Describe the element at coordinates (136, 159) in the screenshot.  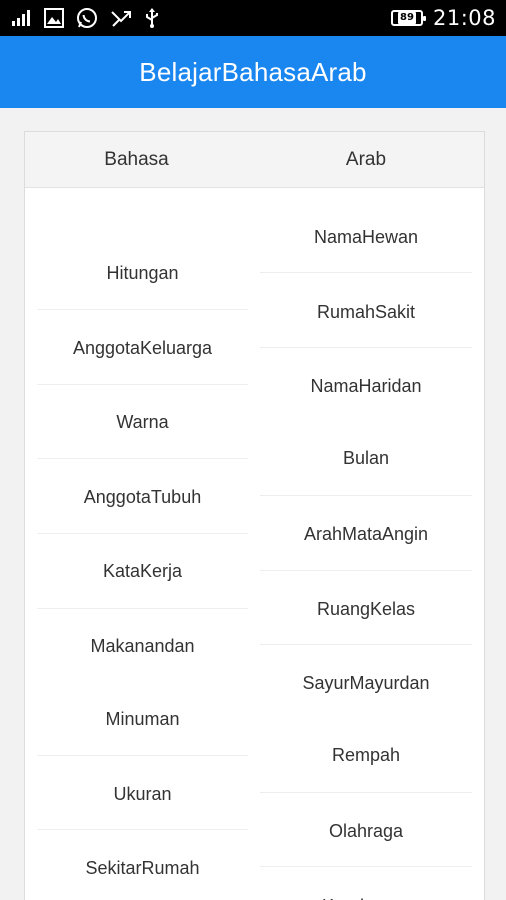
I see `column-header-bahasa: Bahasa` at that location.